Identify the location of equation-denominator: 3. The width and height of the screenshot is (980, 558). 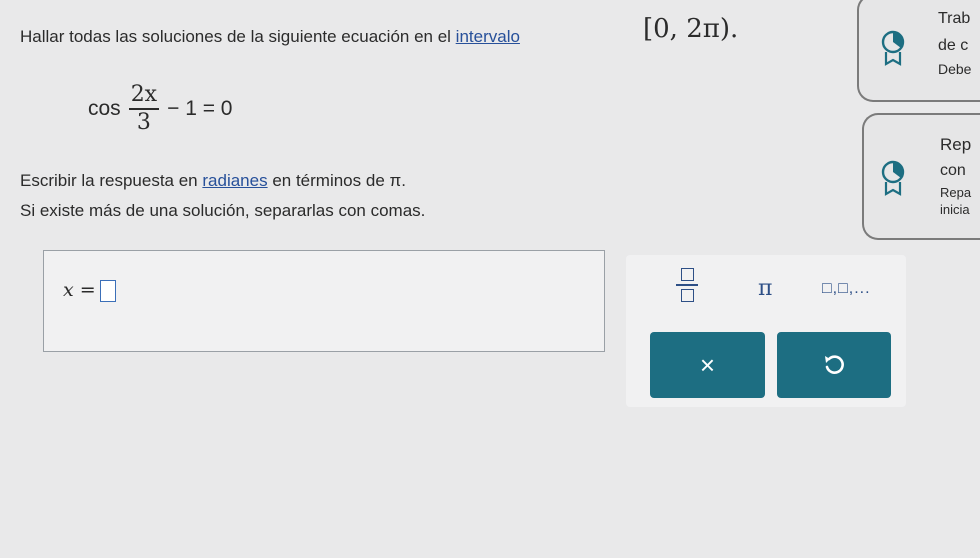
(143, 122).